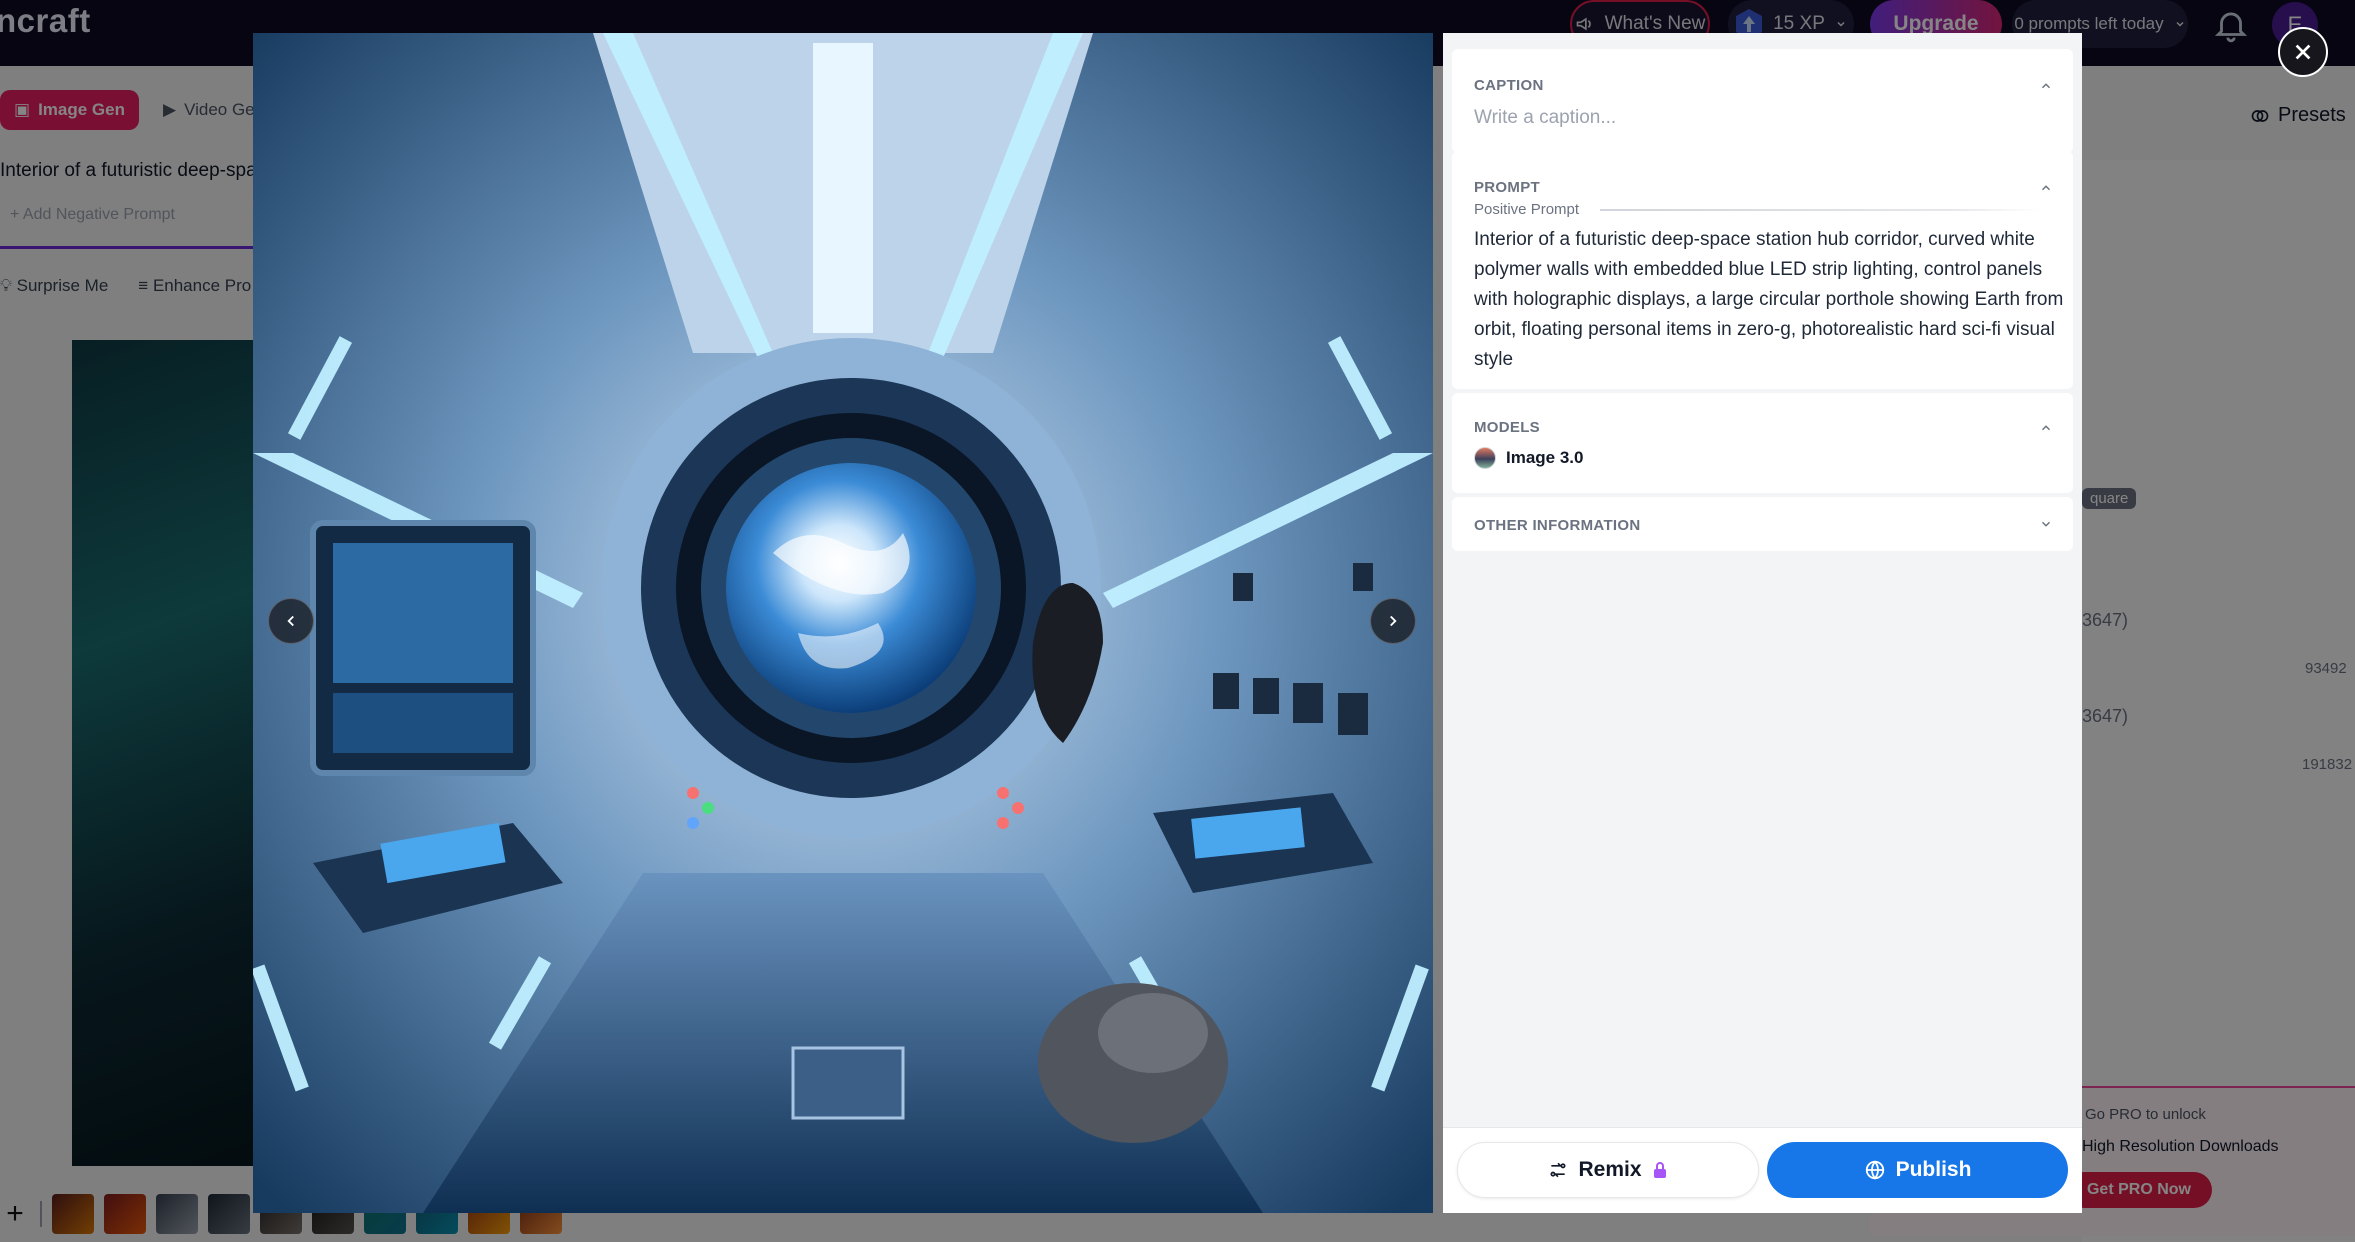  I want to click on positive-prompt-label: Positive Prompt, so click(1527, 209).